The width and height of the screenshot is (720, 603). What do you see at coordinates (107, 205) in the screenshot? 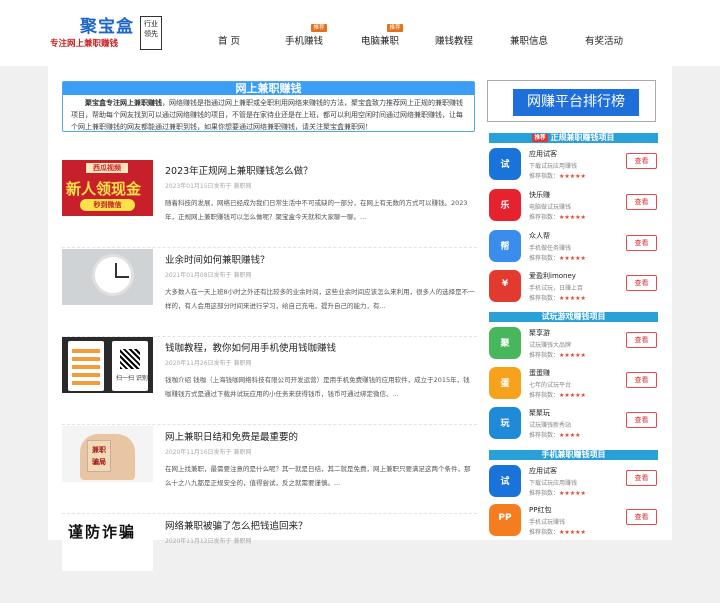
I see `thumb-button: 秒到微信` at bounding box center [107, 205].